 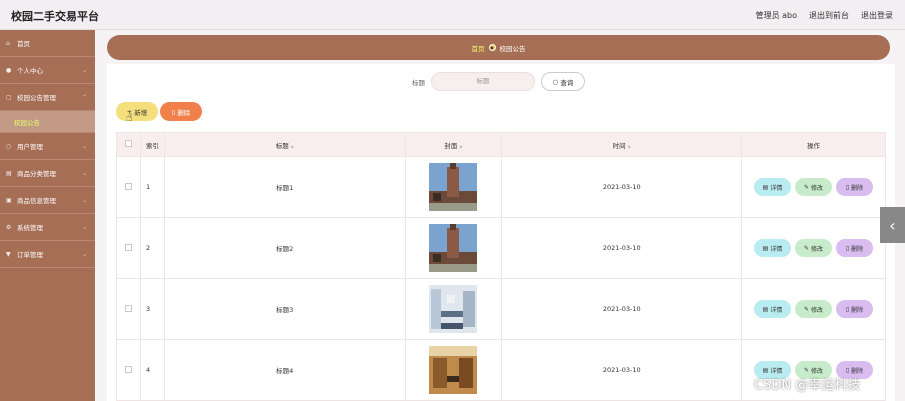 What do you see at coordinates (622, 144) in the screenshot?
I see `header-time: 时间 ◆` at bounding box center [622, 144].